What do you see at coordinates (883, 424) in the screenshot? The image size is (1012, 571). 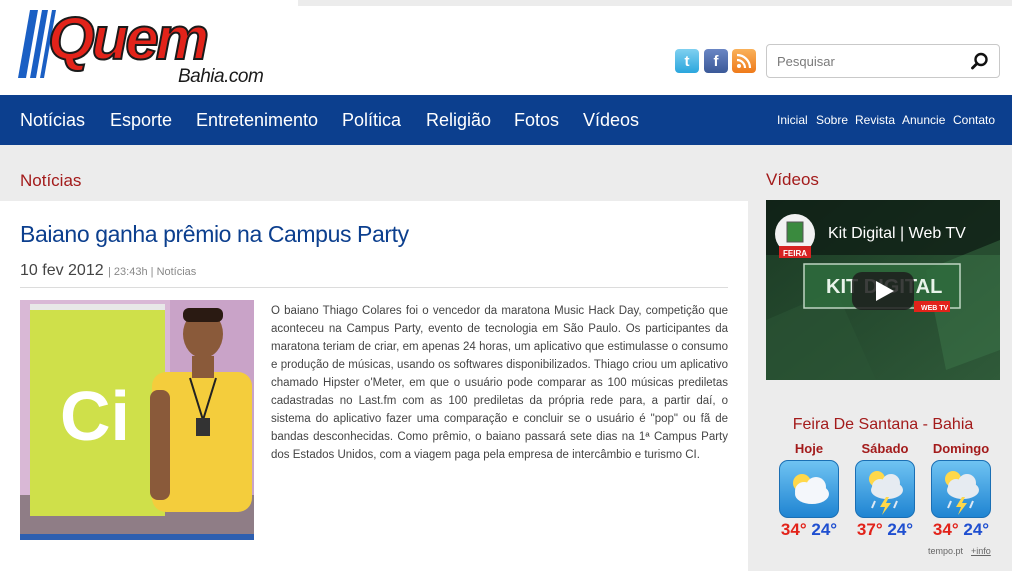 I see `weather-location: Feira De Santana - Bahia` at bounding box center [883, 424].